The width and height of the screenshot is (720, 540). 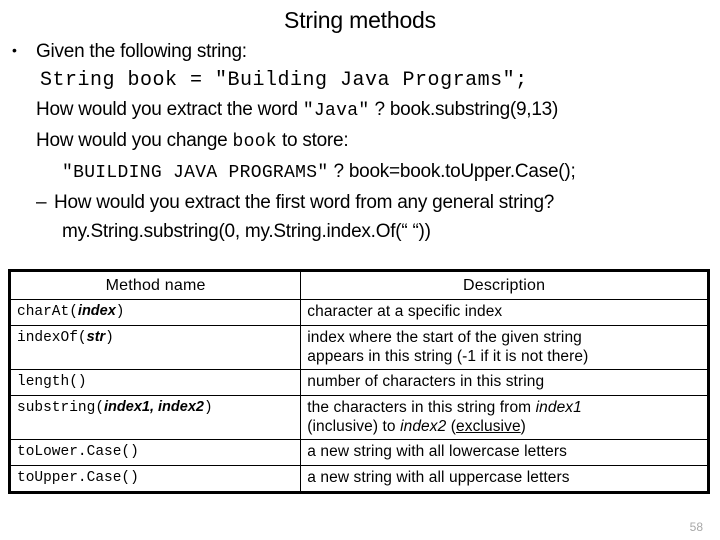 What do you see at coordinates (155, 479) in the screenshot?
I see `cell-method-name: toUpper.Case()` at bounding box center [155, 479].